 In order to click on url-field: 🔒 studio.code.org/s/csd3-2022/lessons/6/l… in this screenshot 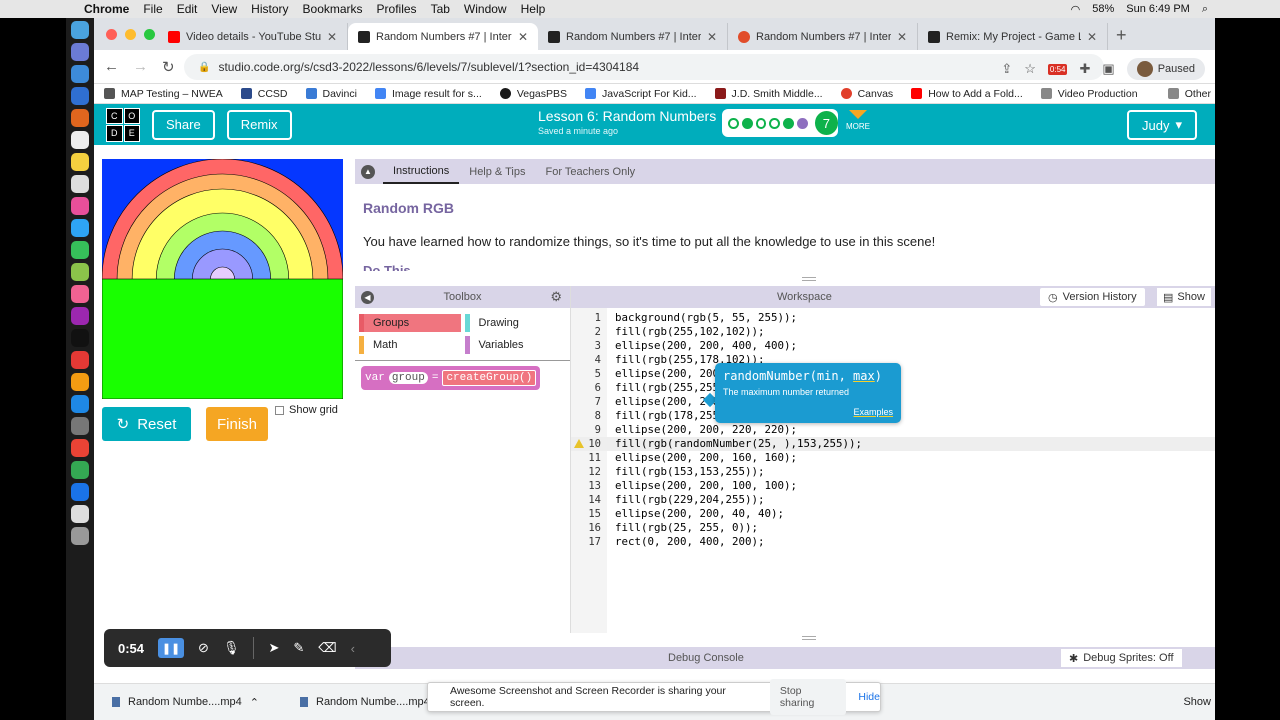, I will do `click(644, 67)`.